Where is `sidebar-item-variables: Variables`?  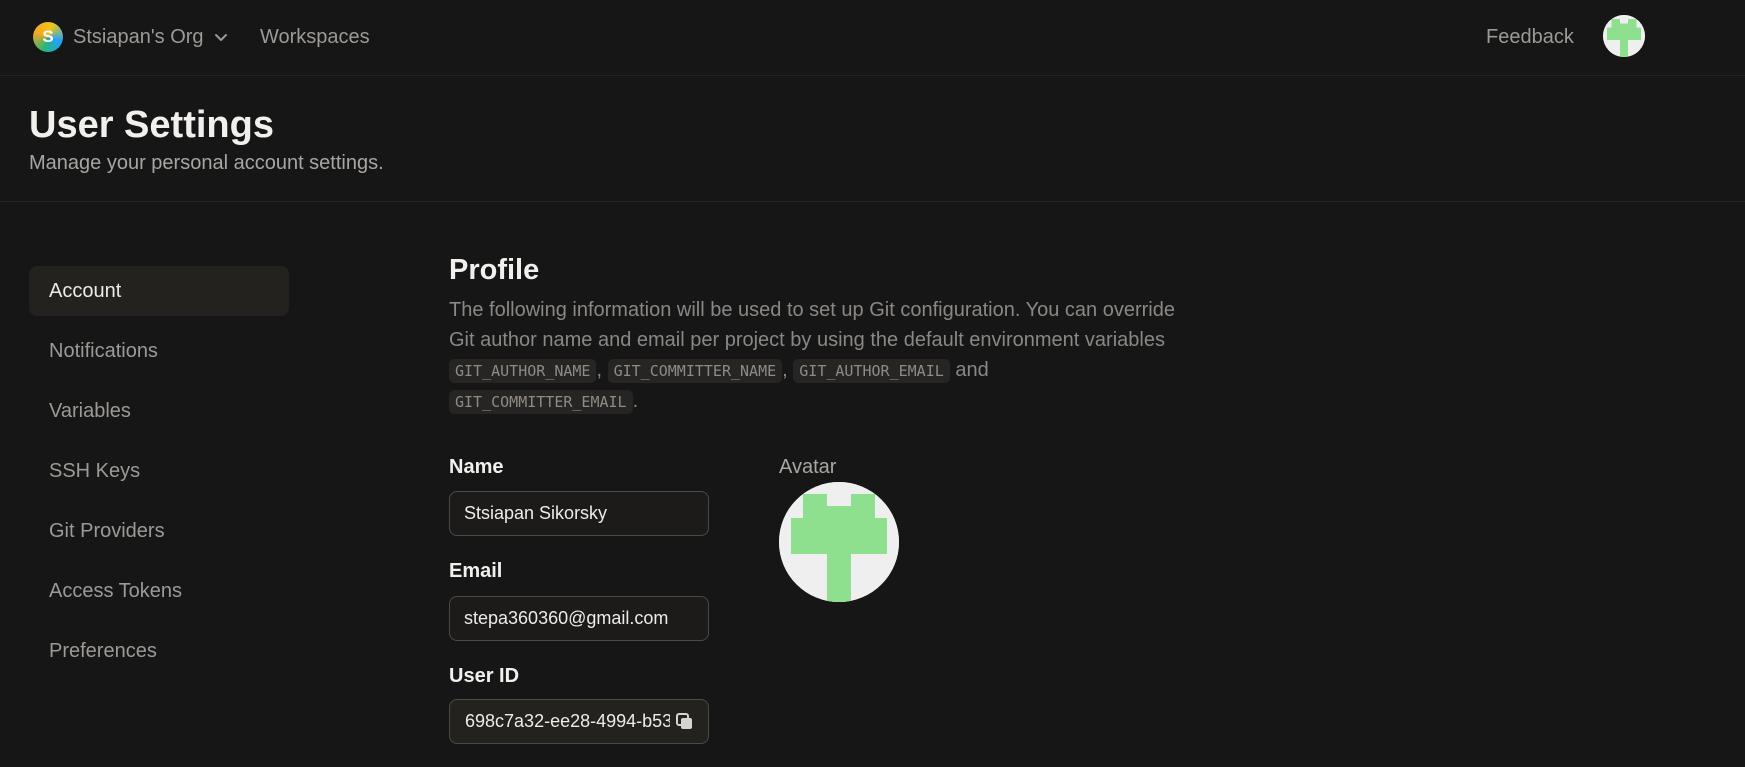 sidebar-item-variables: Variables is located at coordinates (159, 411).